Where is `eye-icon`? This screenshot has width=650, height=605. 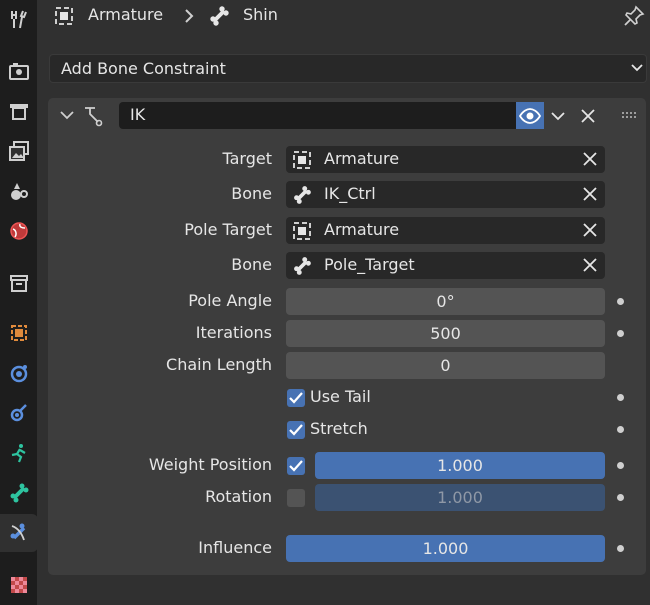
eye-icon is located at coordinates (530, 115).